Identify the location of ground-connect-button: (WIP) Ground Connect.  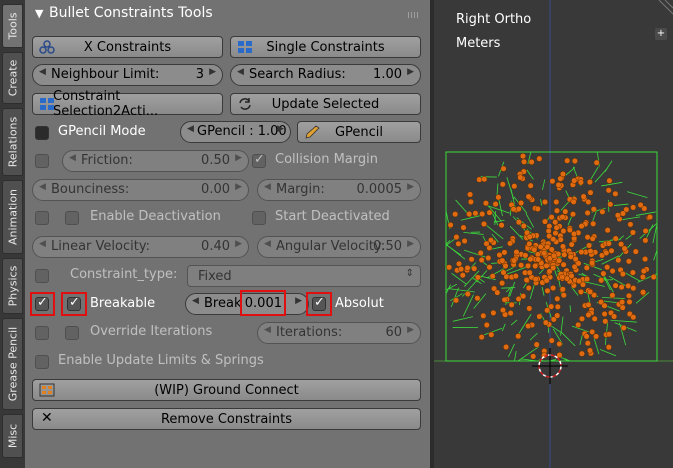
(226, 390).